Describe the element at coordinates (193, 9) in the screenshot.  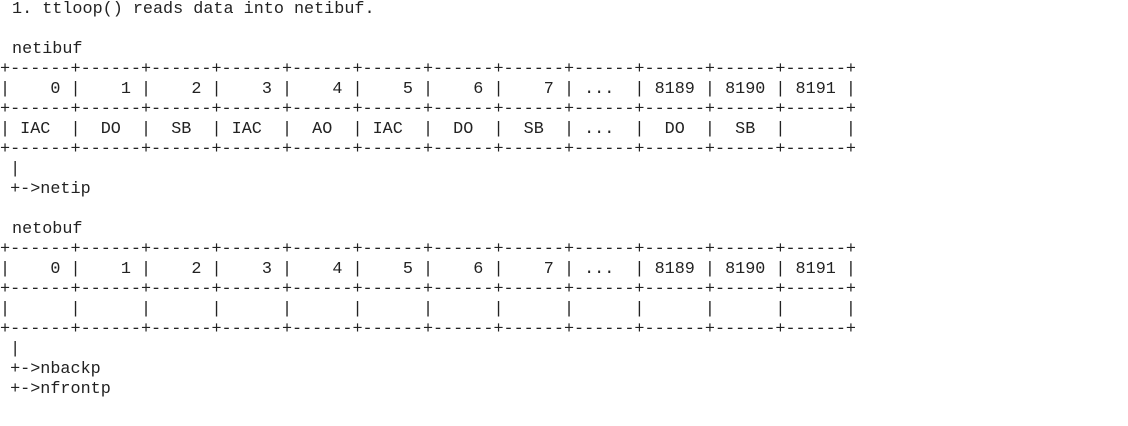
I see `step-caption: 1. ttloop() reads data into netibuf.` at that location.